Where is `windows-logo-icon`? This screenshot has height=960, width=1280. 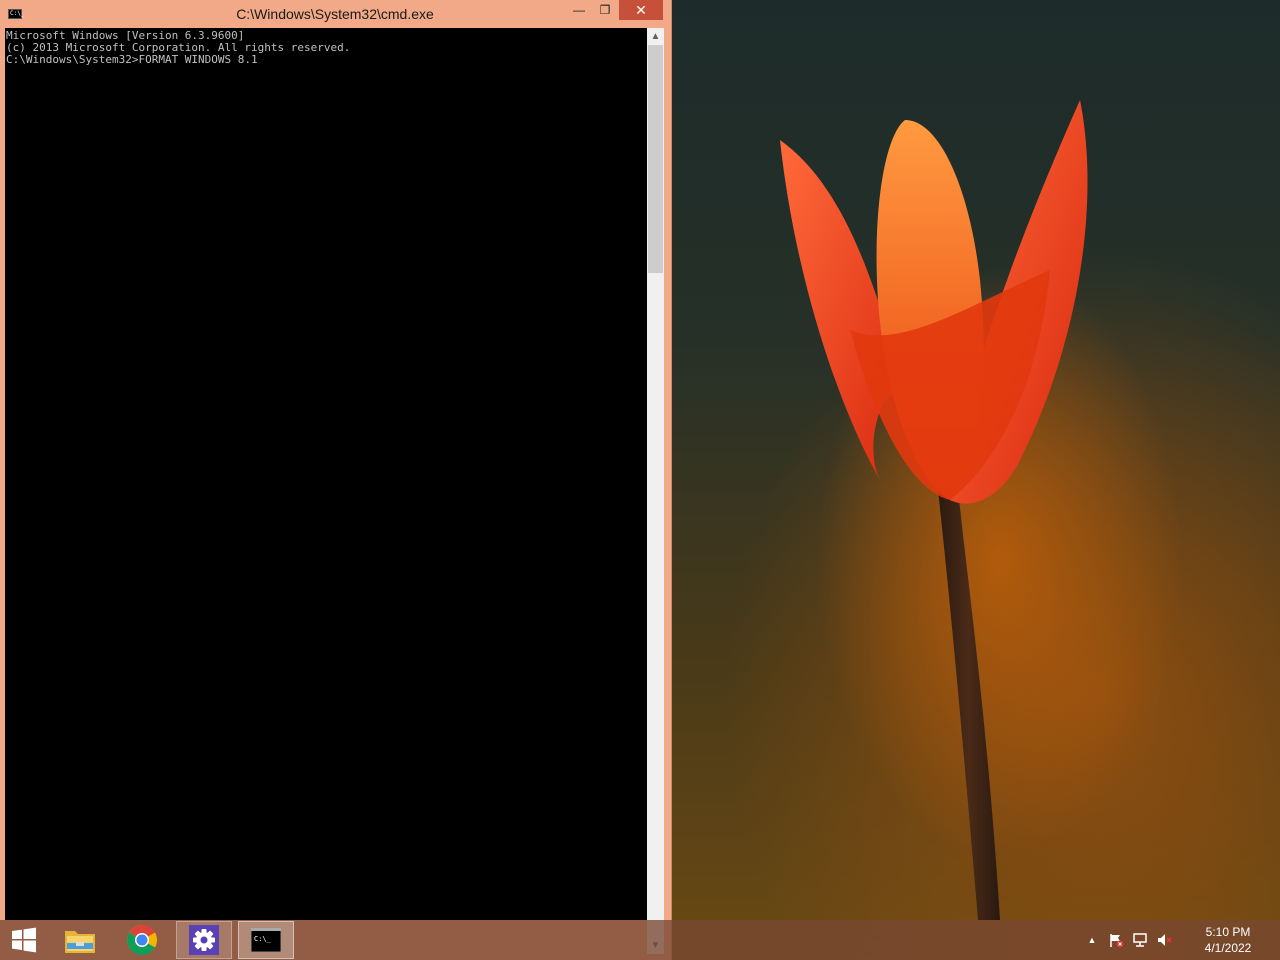 windows-logo-icon is located at coordinates (24, 940).